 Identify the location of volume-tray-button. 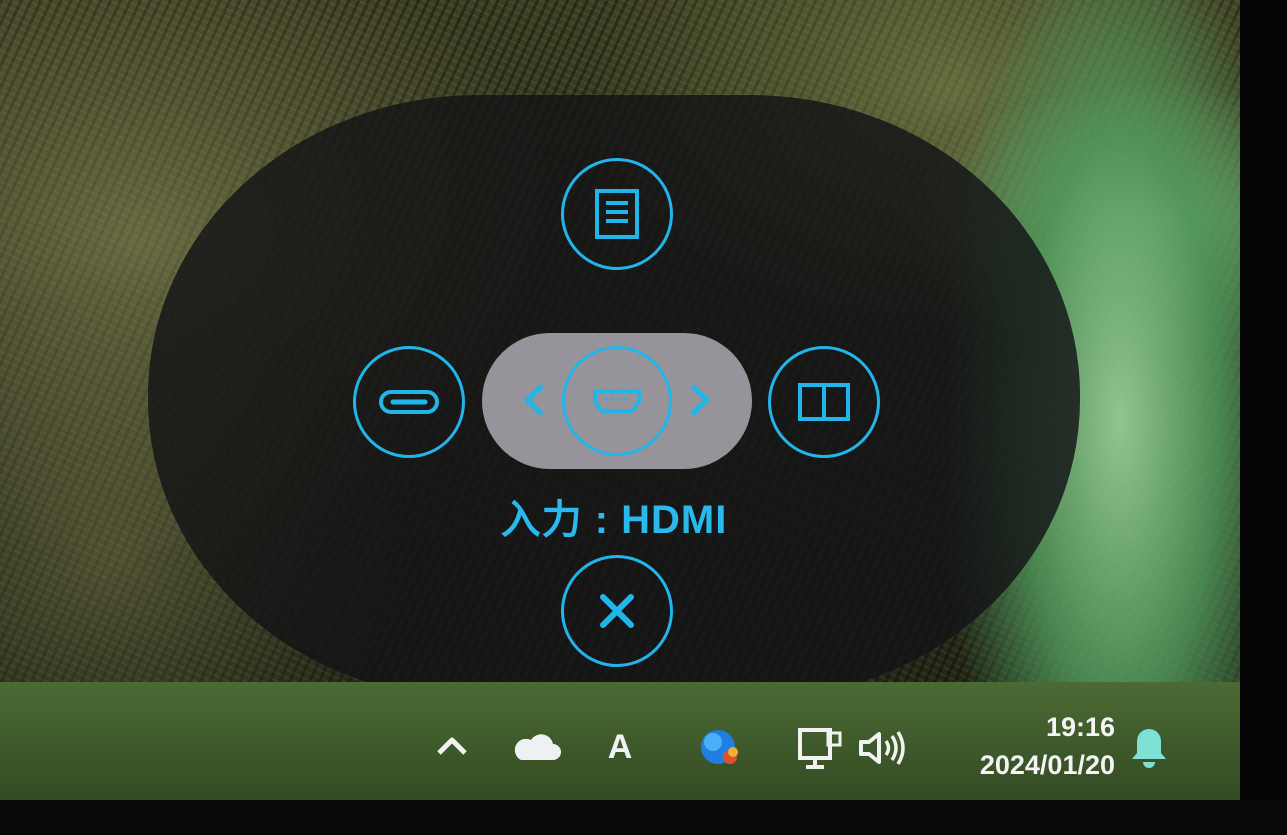
(883, 748).